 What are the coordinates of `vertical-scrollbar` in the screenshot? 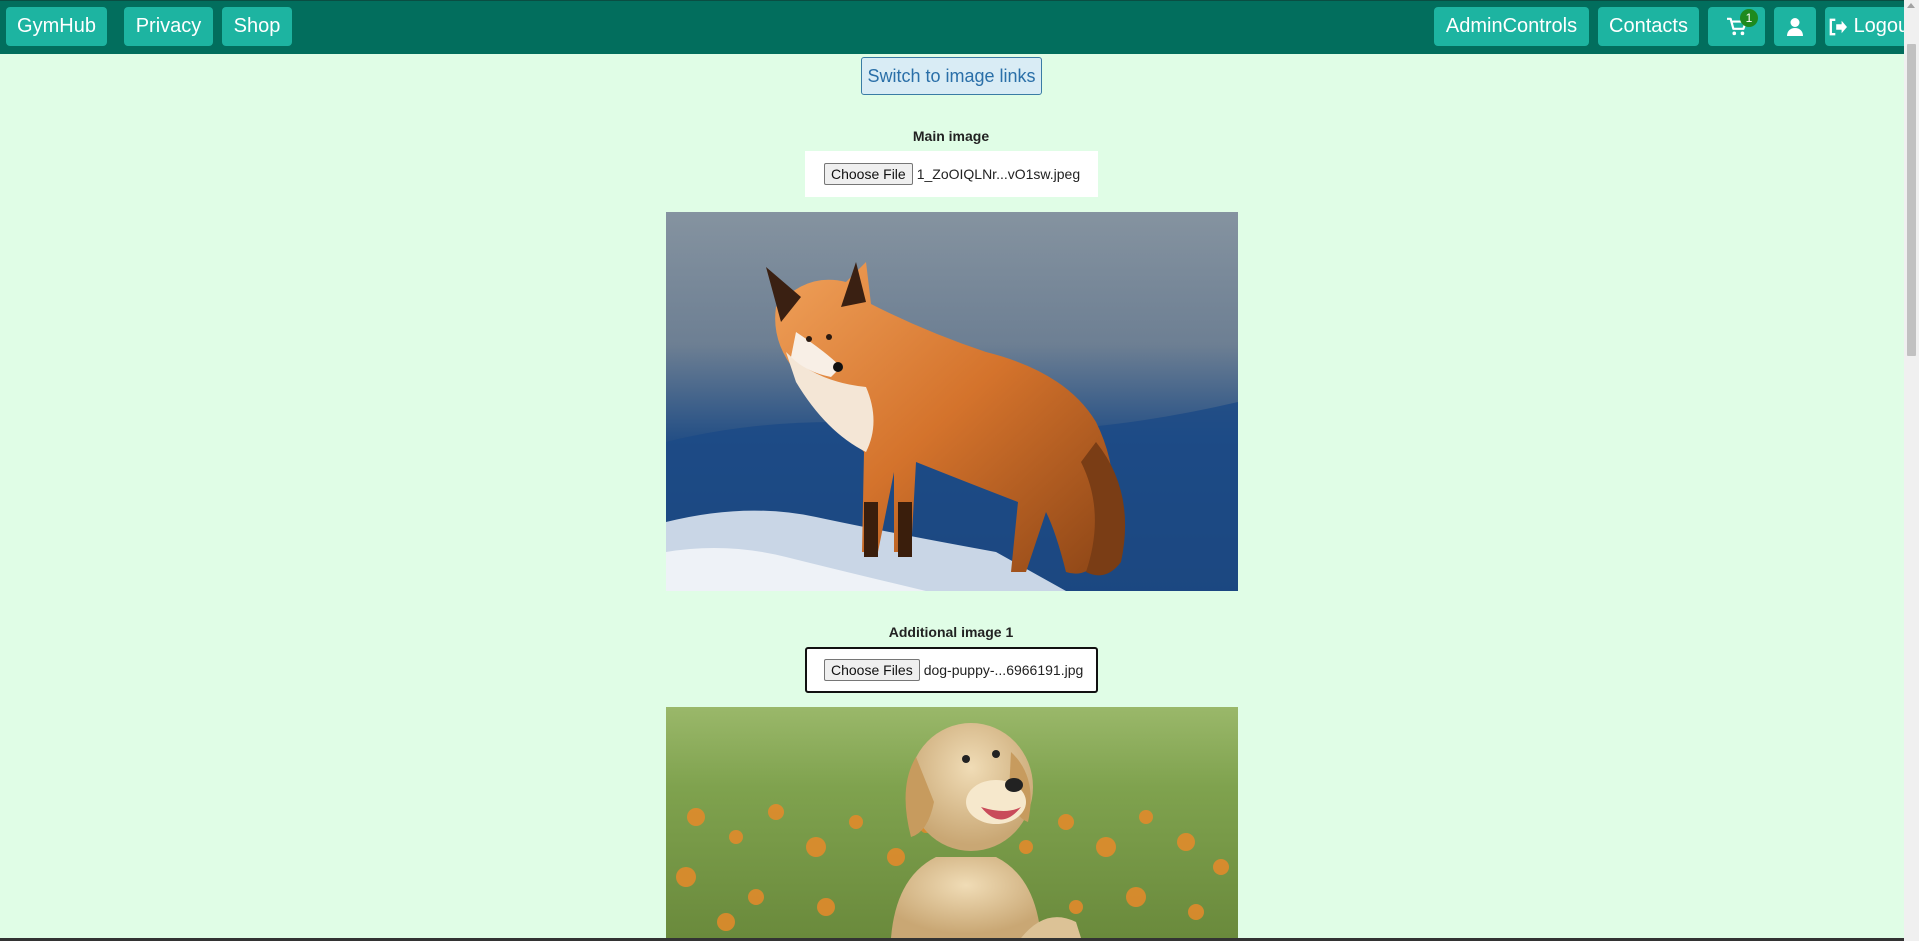 It's located at (1911, 470).